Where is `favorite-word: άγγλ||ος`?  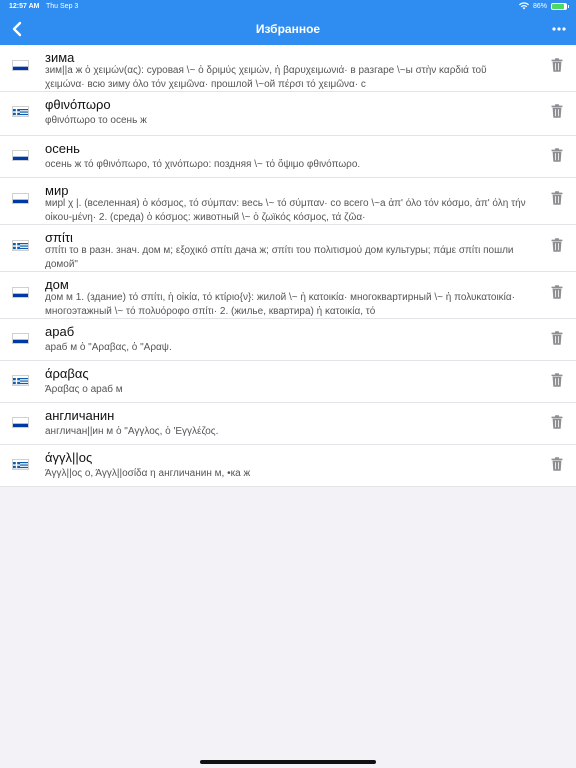 favorite-word: άγγλ||ος is located at coordinates (69, 457).